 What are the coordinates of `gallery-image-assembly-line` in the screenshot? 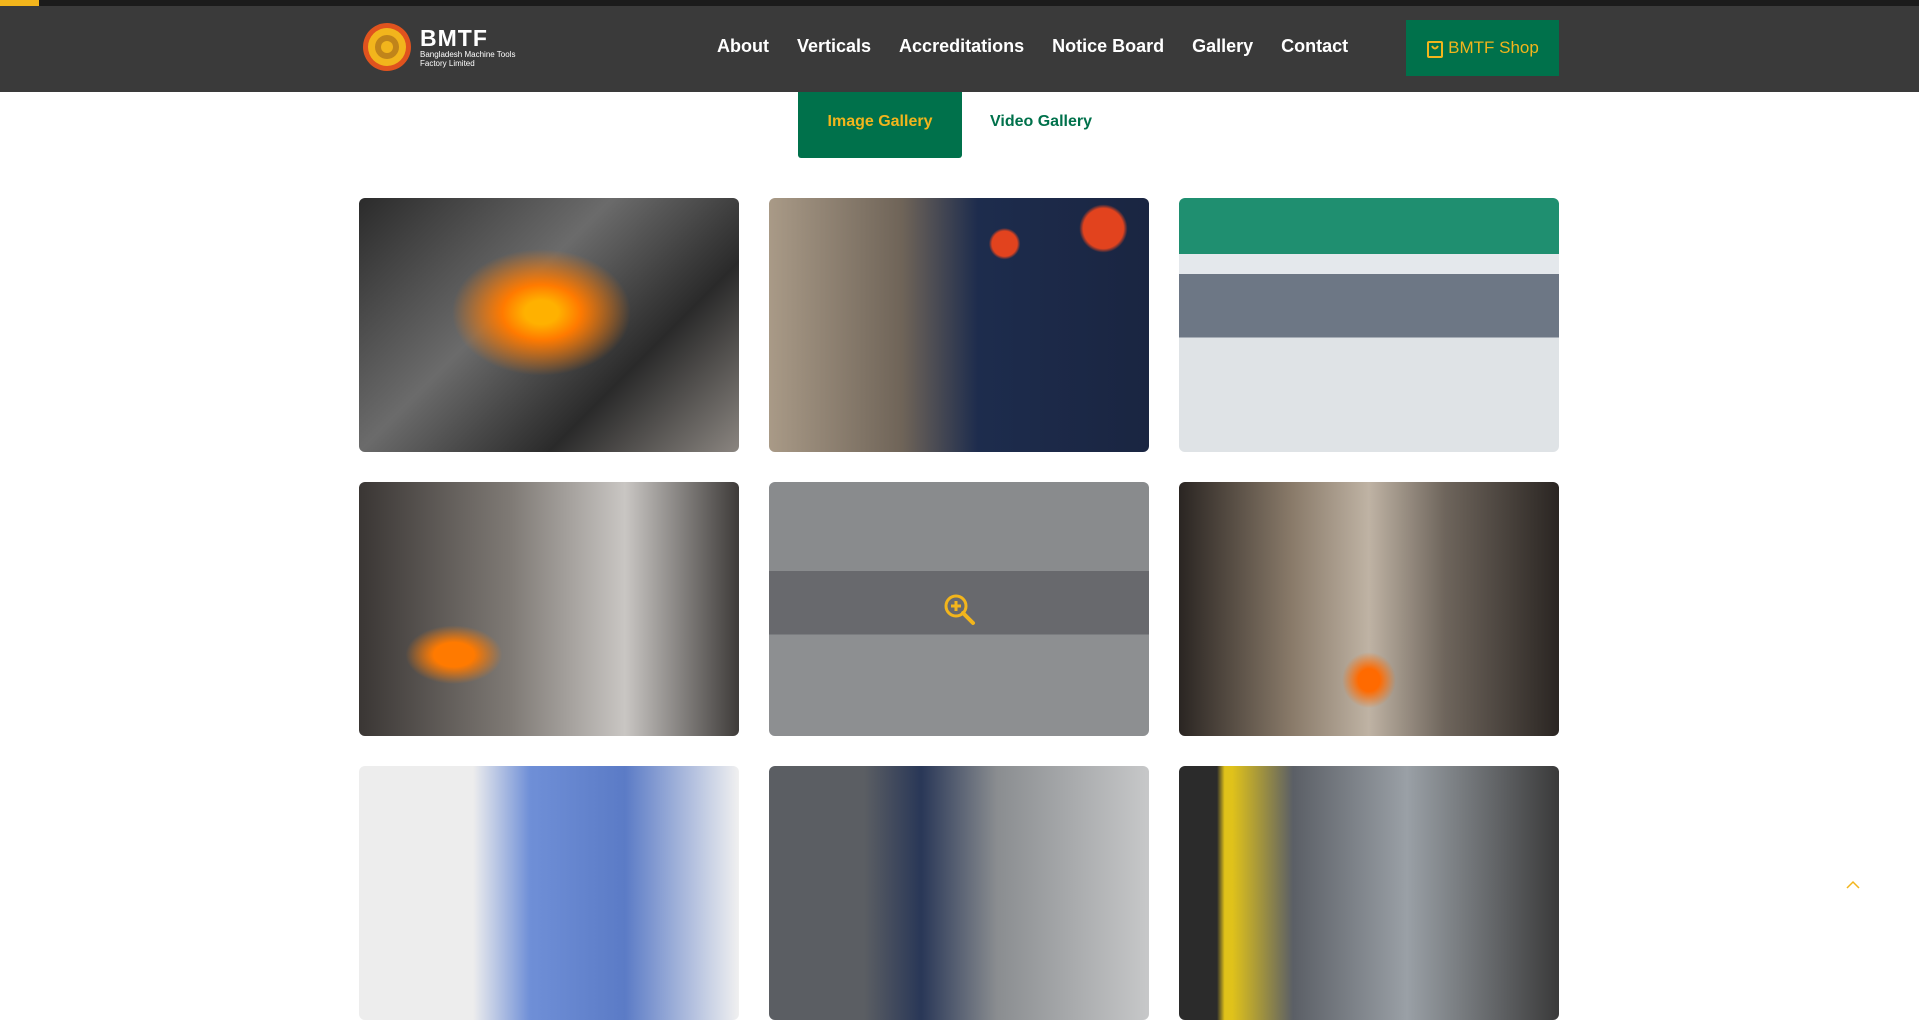 It's located at (959, 609).